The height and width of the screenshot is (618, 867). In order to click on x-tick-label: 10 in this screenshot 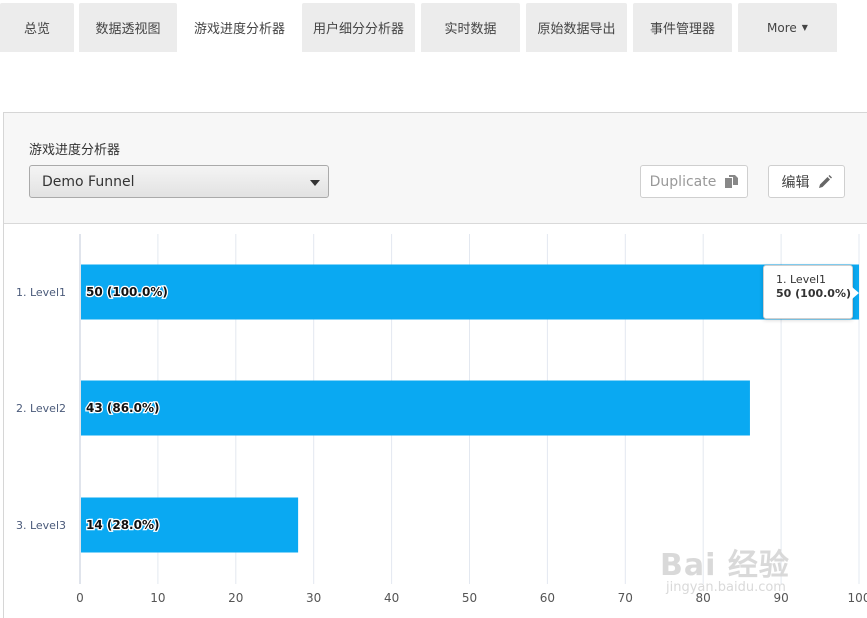, I will do `click(157, 598)`.